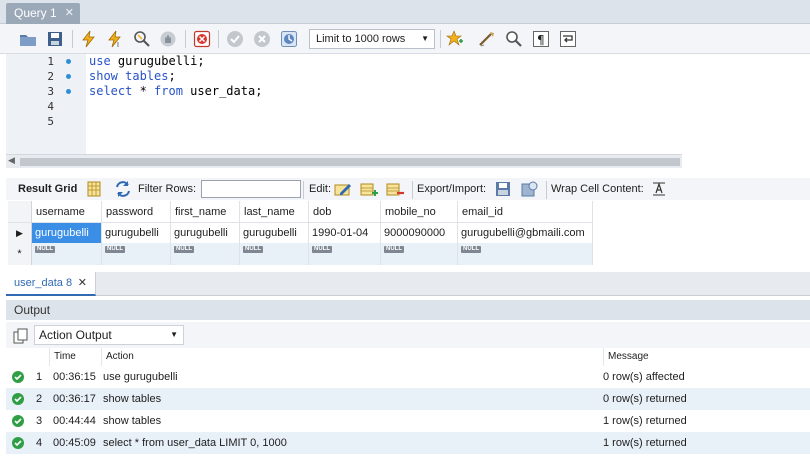 This screenshot has height=476, width=810. Describe the element at coordinates (123, 189) in the screenshot. I see `refresh-icon` at that location.